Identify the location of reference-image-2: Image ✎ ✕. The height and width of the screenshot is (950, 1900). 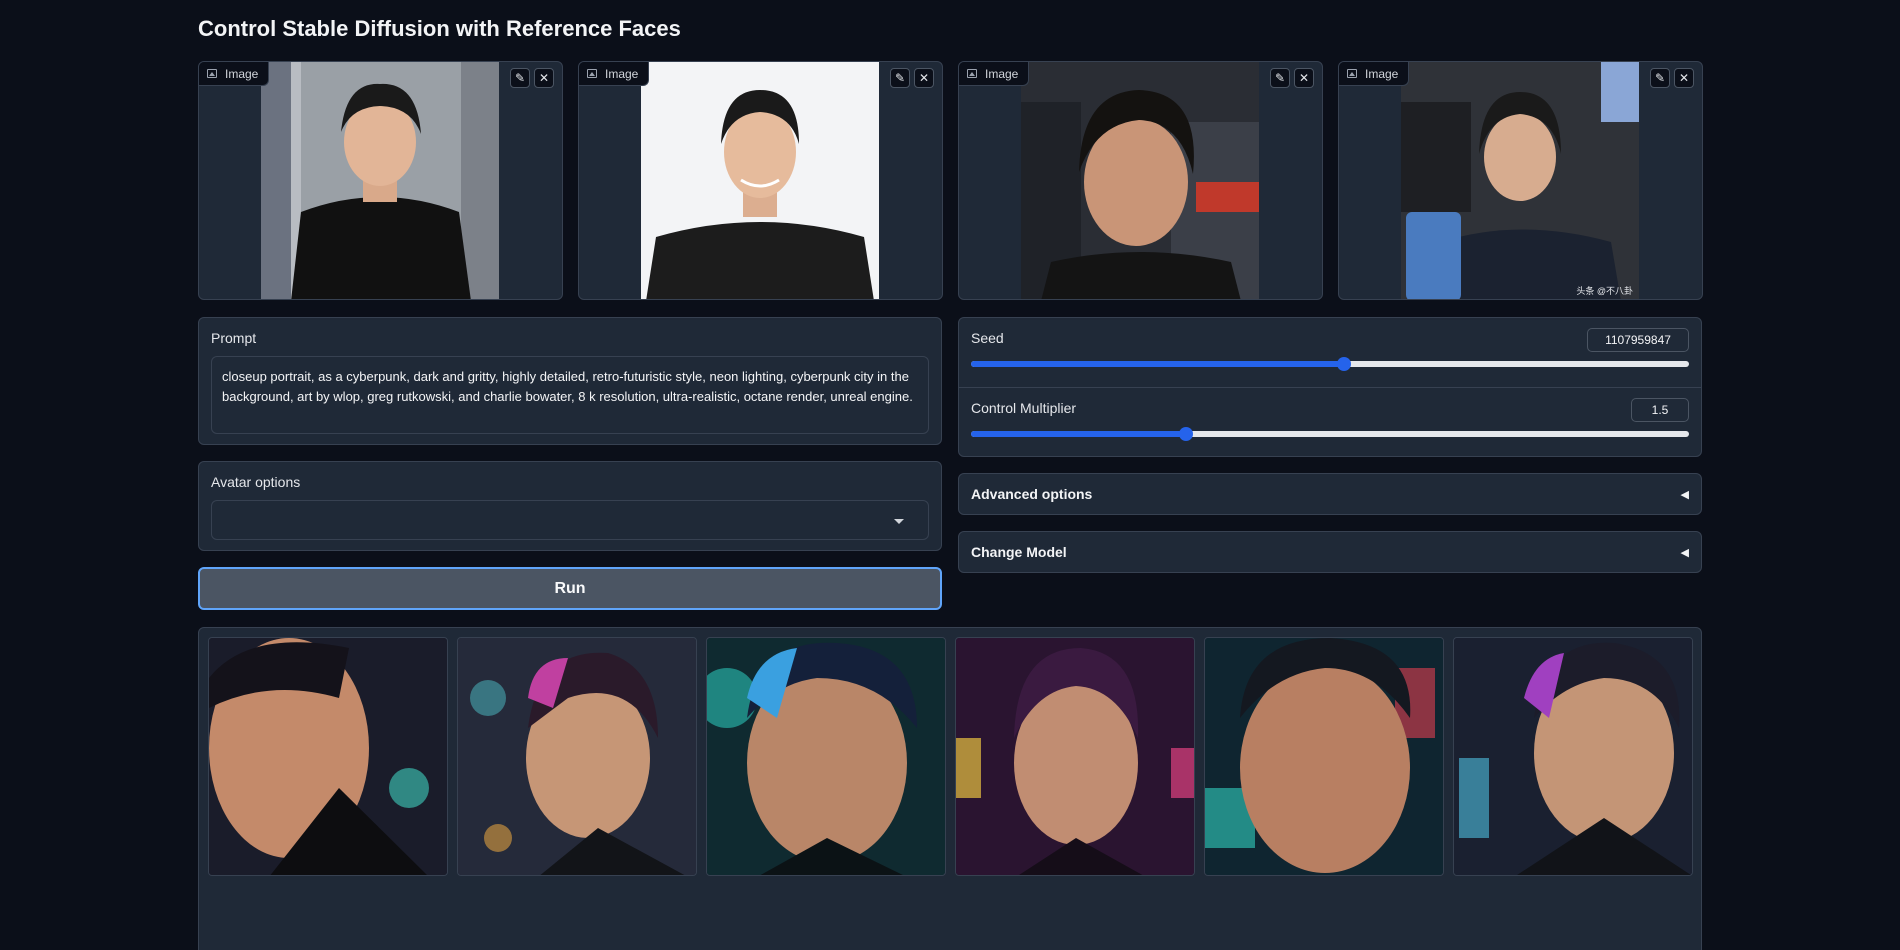
(760, 180).